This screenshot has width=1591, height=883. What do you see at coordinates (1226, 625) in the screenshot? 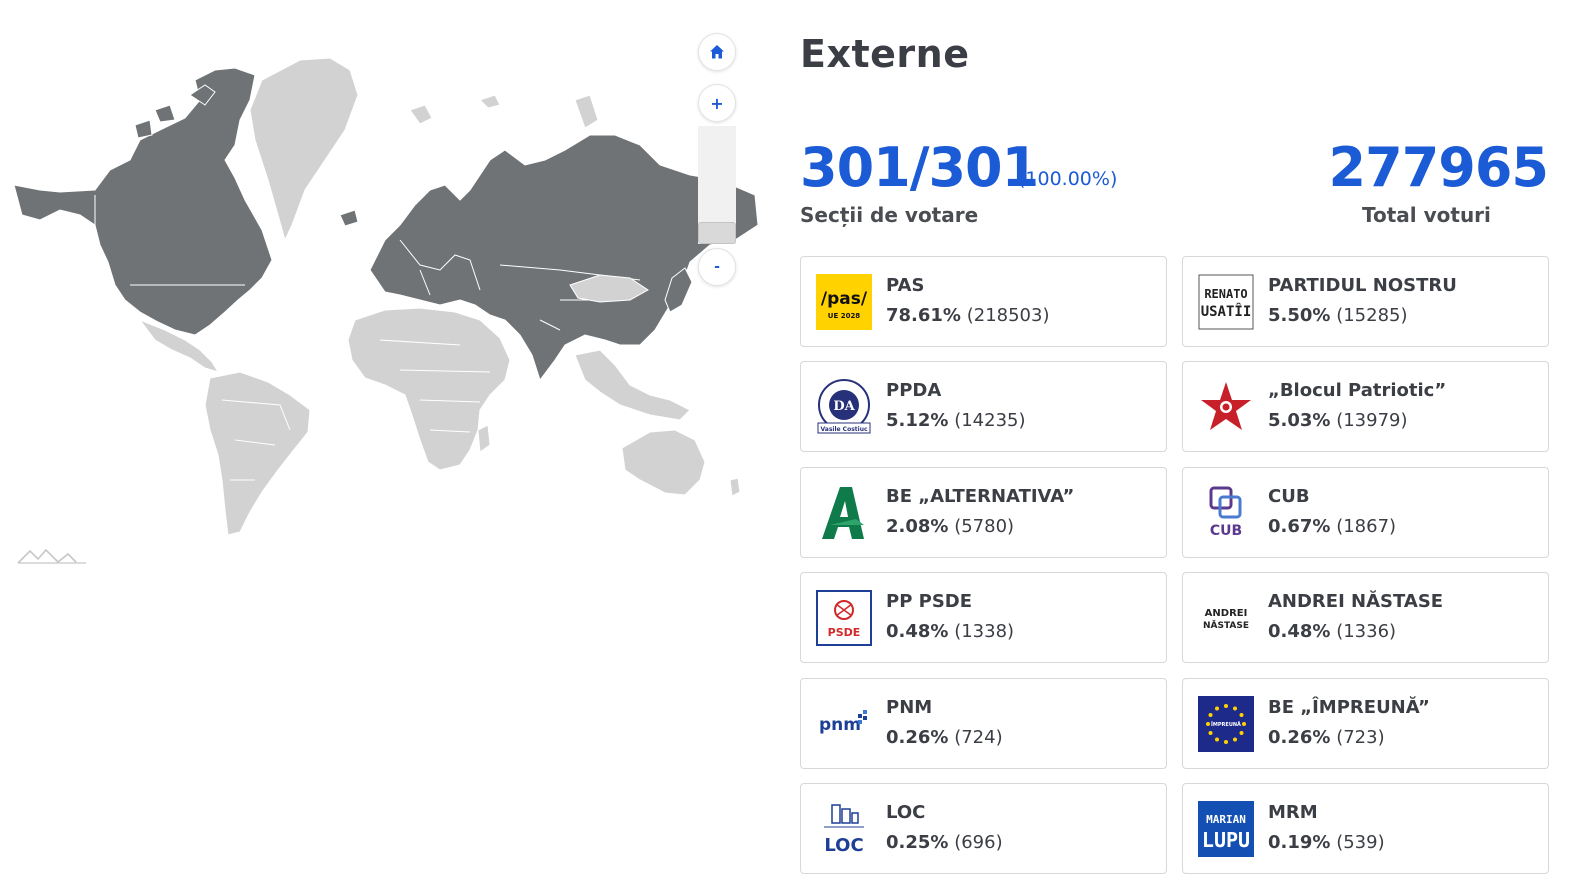
I see `svg-text: NĂSTASE` at bounding box center [1226, 625].